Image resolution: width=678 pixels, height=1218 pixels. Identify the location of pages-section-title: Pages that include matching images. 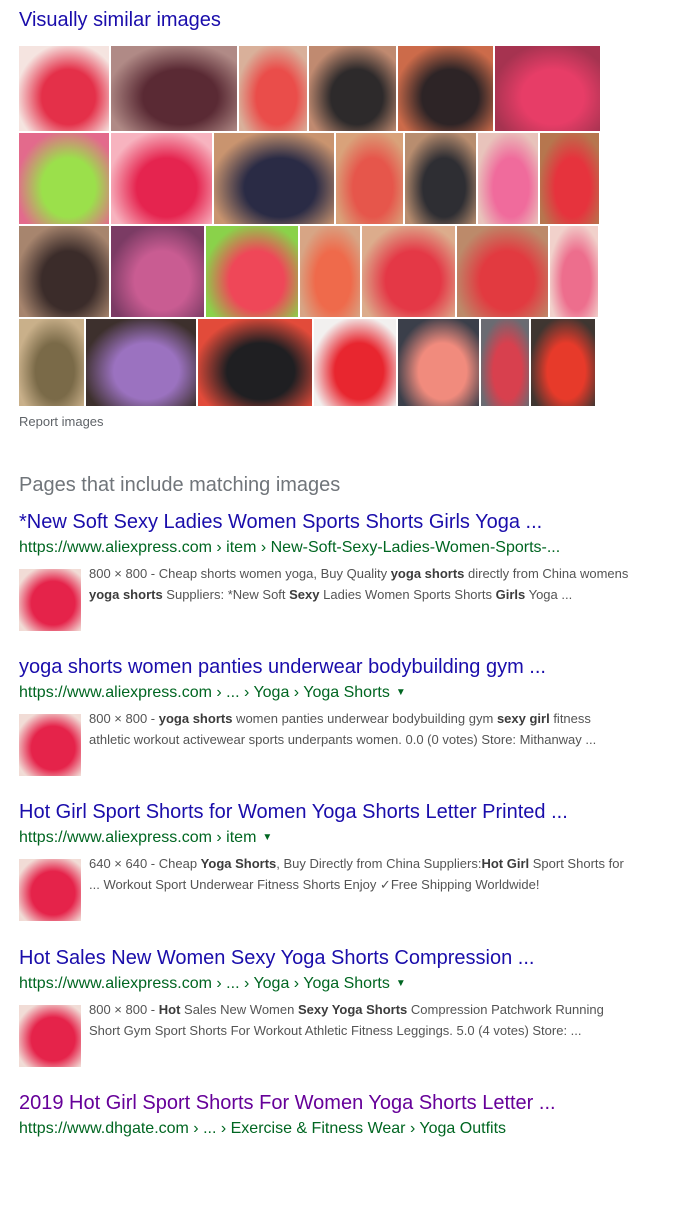
(180, 485).